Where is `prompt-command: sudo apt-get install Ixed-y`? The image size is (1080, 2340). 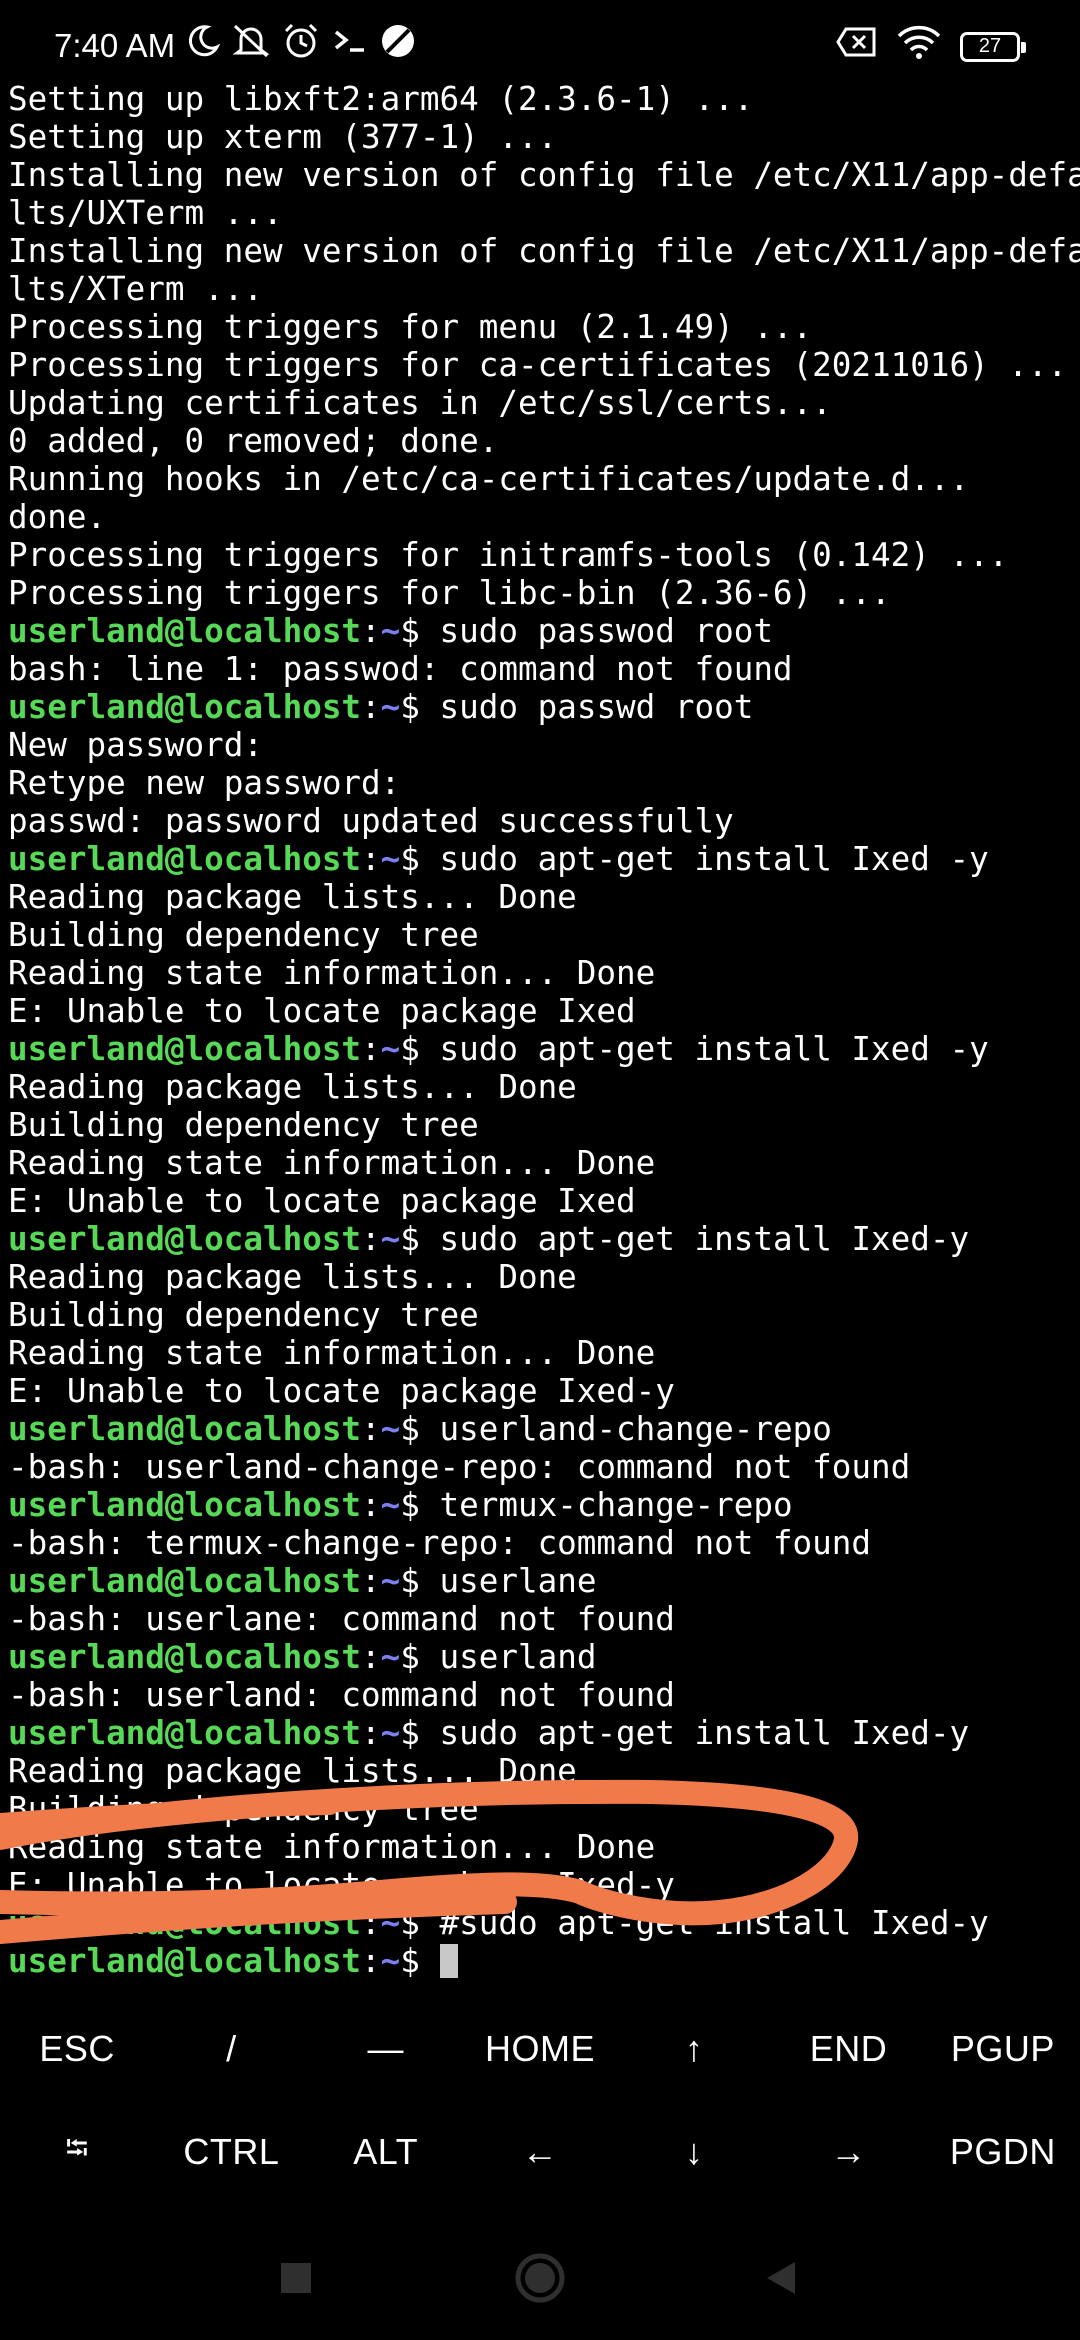 prompt-command: sudo apt-get install Ixed-y is located at coordinates (704, 1733).